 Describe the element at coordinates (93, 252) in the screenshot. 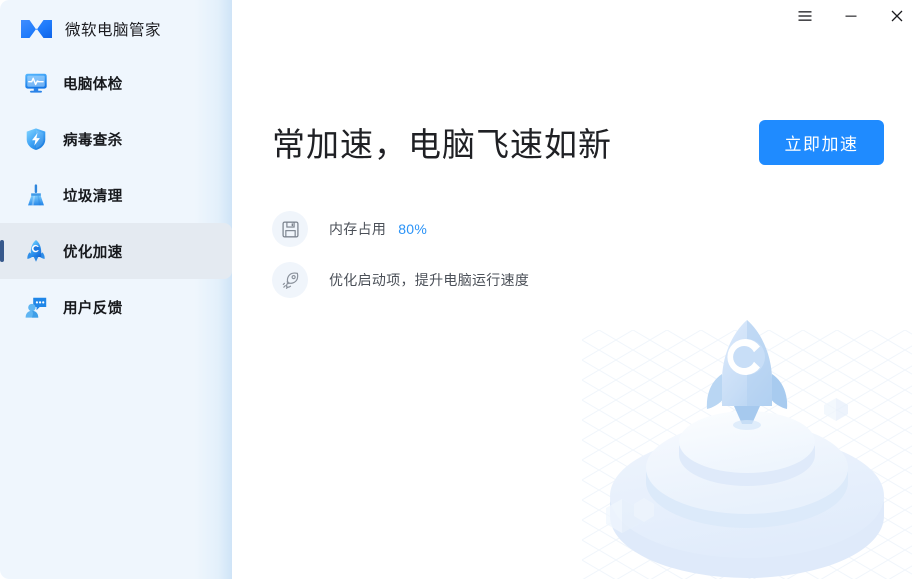

I see `sidebar-item-label: 优化加速` at that location.